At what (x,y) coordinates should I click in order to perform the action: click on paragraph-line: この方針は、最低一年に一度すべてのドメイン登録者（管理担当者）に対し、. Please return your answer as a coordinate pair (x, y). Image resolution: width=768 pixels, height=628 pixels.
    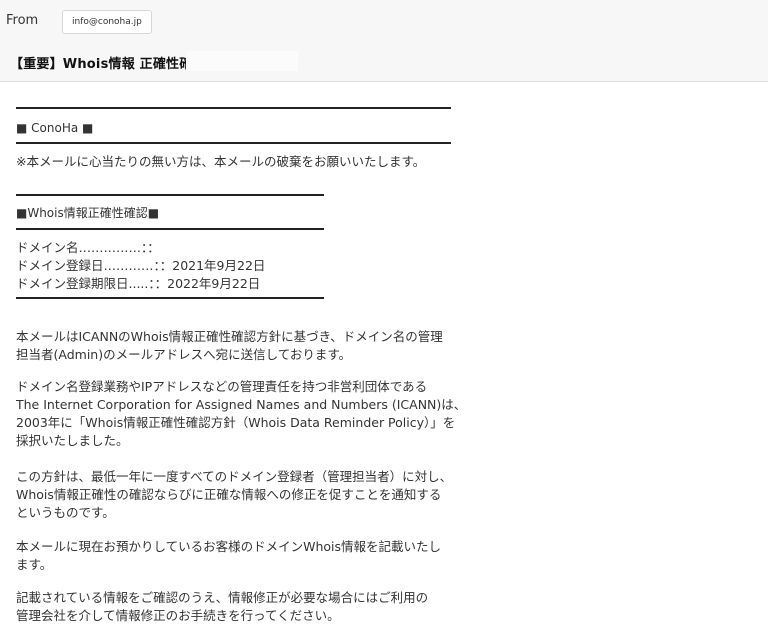
    Looking at the image, I should click on (234, 476).